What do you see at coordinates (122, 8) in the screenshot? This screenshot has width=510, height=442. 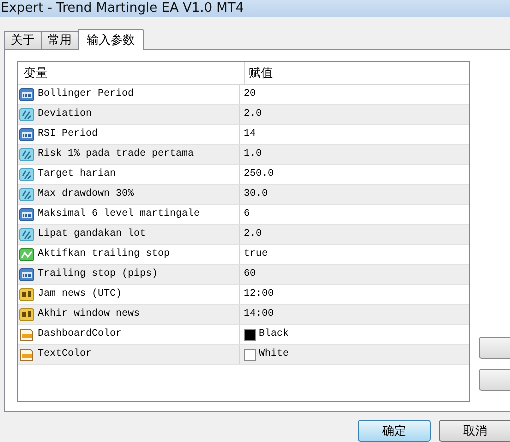 I see `window-title: Expert - Trend Martingle EA V1.0 MT4` at bounding box center [122, 8].